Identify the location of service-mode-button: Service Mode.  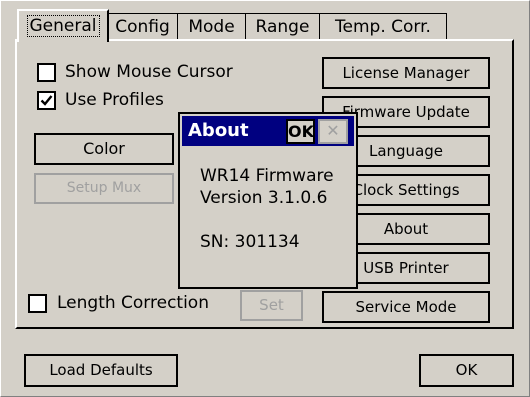
(406, 307).